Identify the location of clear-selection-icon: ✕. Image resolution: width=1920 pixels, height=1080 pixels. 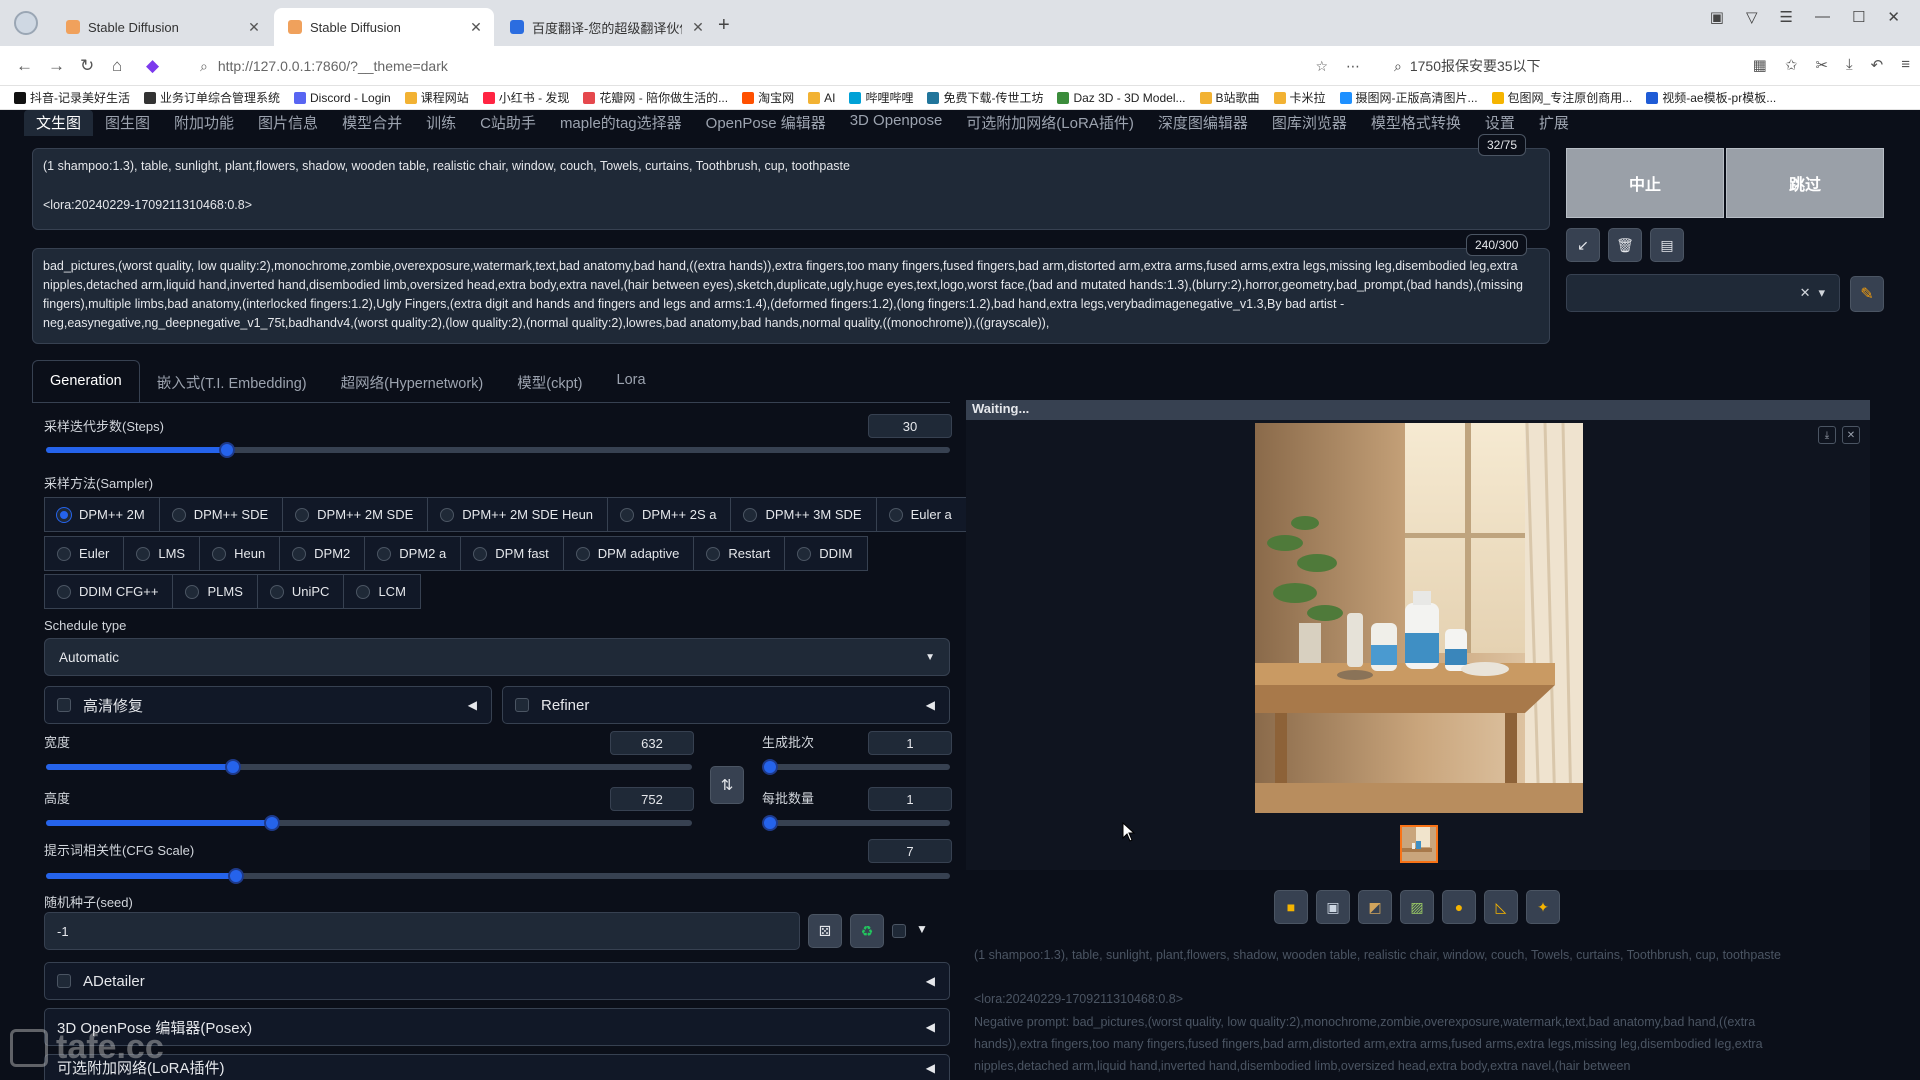
(1805, 293).